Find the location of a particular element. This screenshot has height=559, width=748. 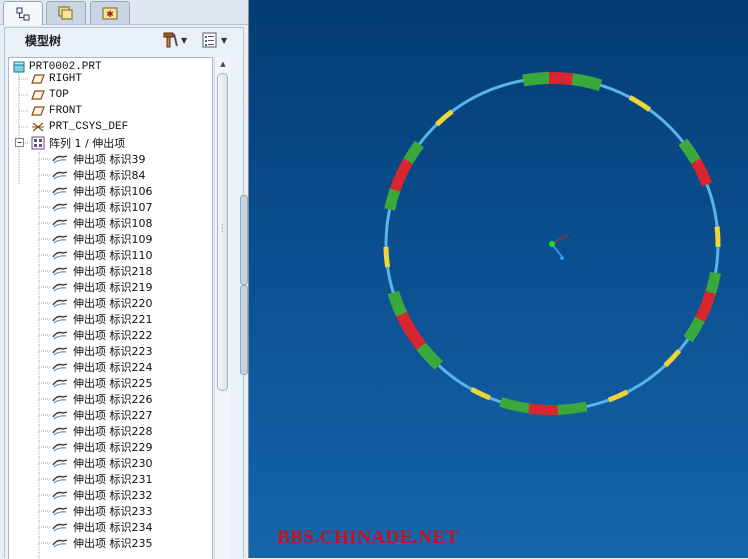

favorites-tab: ✱ is located at coordinates (110, 12).